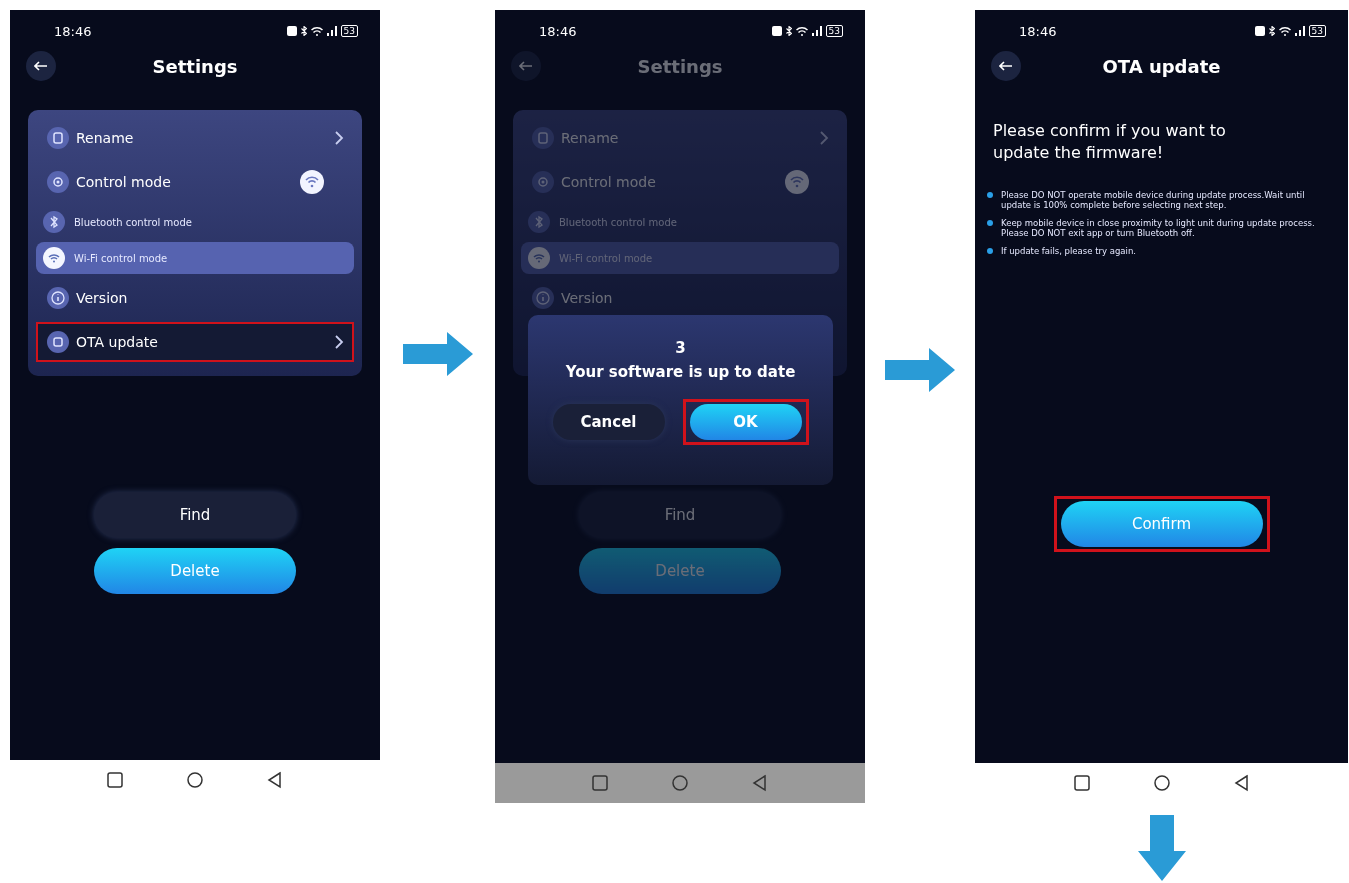  Describe the element at coordinates (1153, 200) in the screenshot. I see `note-text: Please DO NOT operate mobile device during update process.Wait until update is 100% complete before selecting next step.` at that location.